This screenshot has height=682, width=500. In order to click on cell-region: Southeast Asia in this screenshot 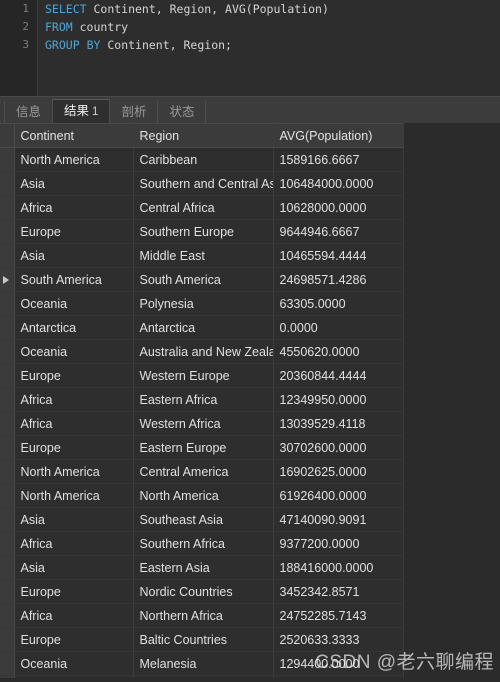, I will do `click(203, 519)`.